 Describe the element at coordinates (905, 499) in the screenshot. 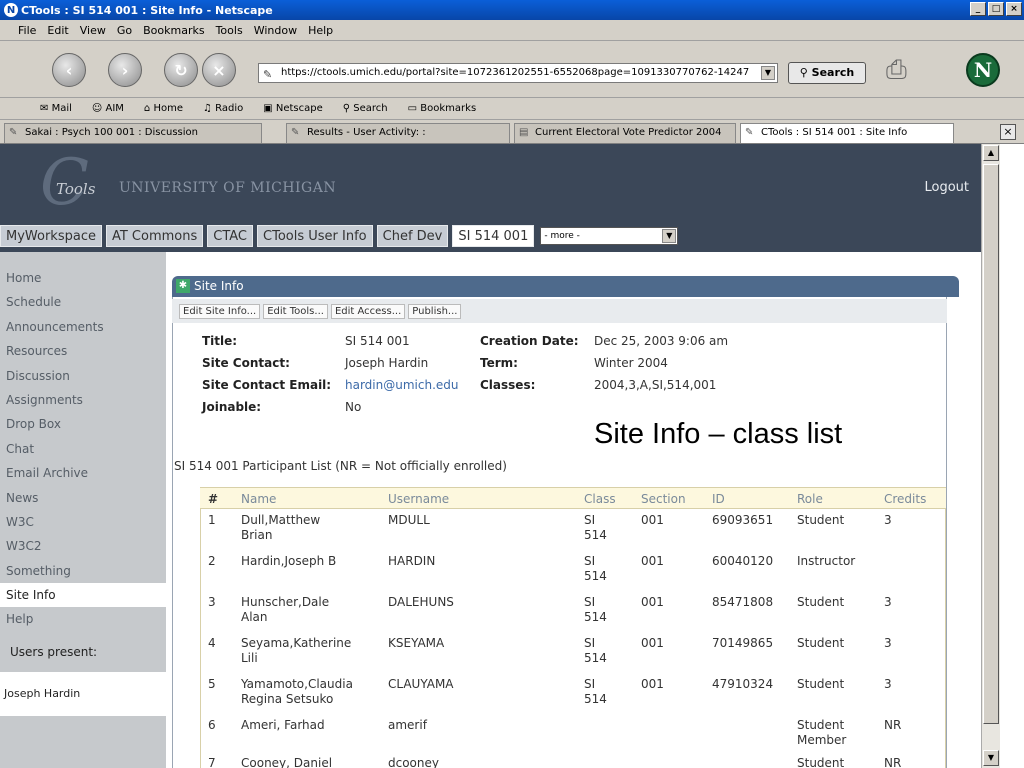

I see `col-credits: Credits` at that location.